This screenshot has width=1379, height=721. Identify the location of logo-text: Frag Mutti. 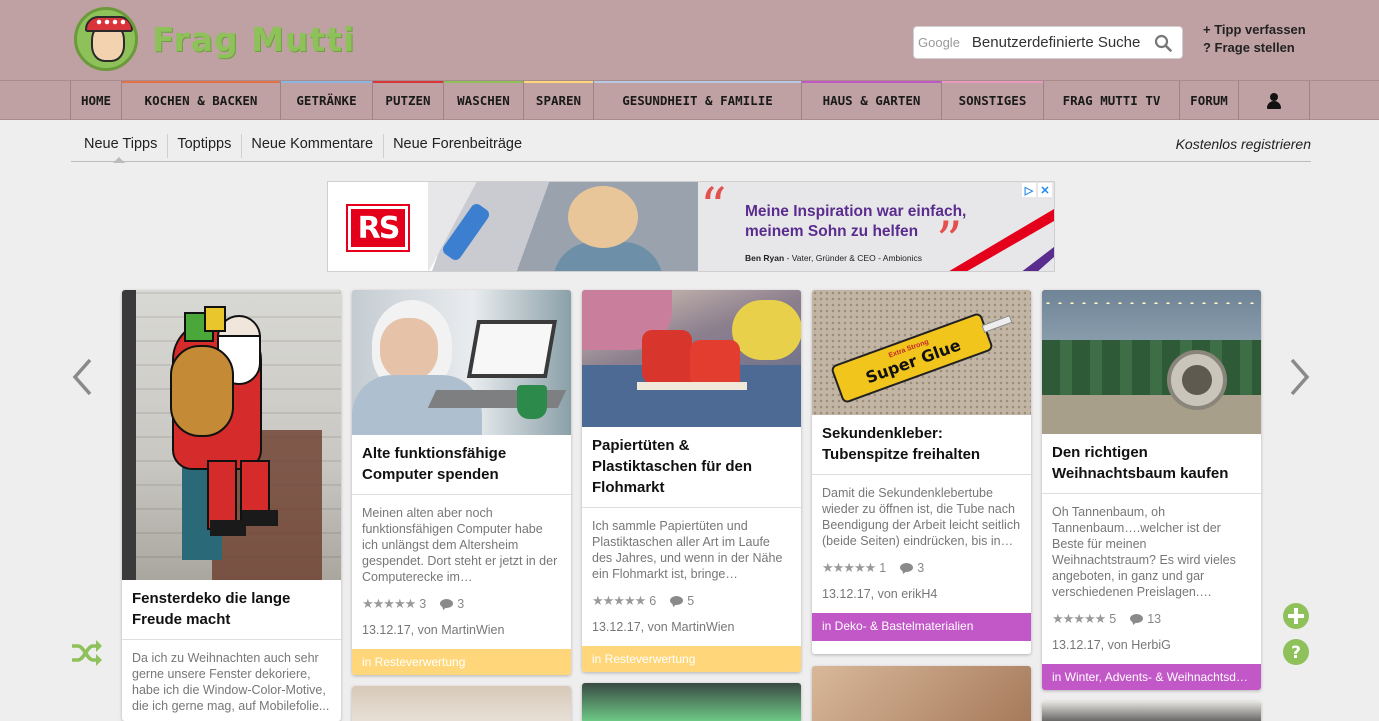
(254, 39).